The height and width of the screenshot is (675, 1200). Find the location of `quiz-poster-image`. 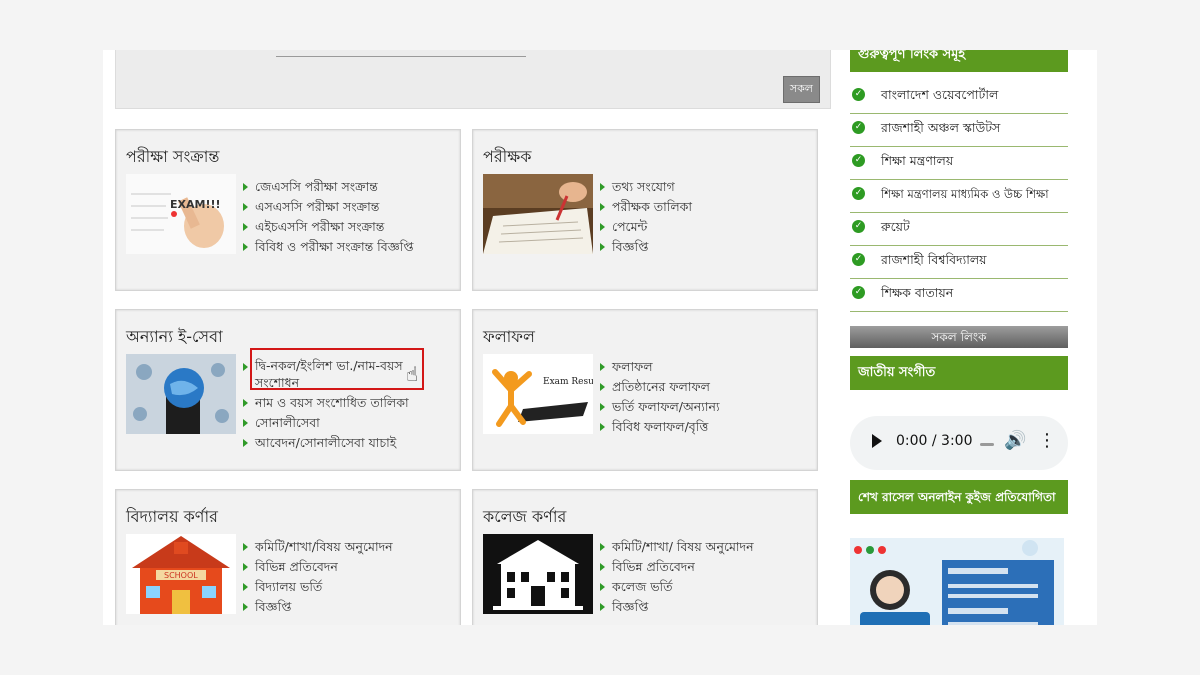

quiz-poster-image is located at coordinates (957, 581).